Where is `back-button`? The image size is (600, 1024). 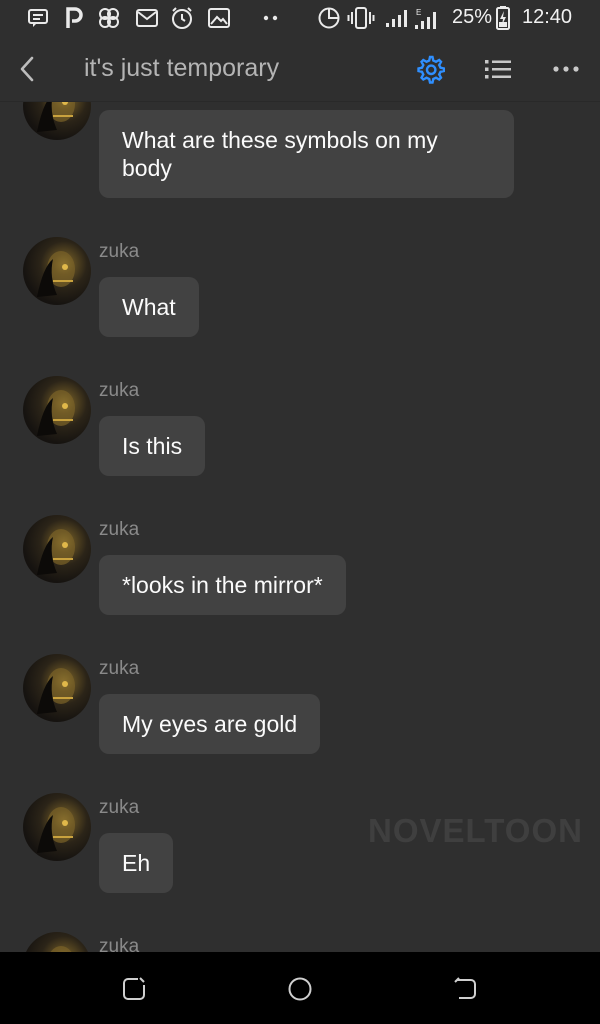
back-button is located at coordinates (27, 69).